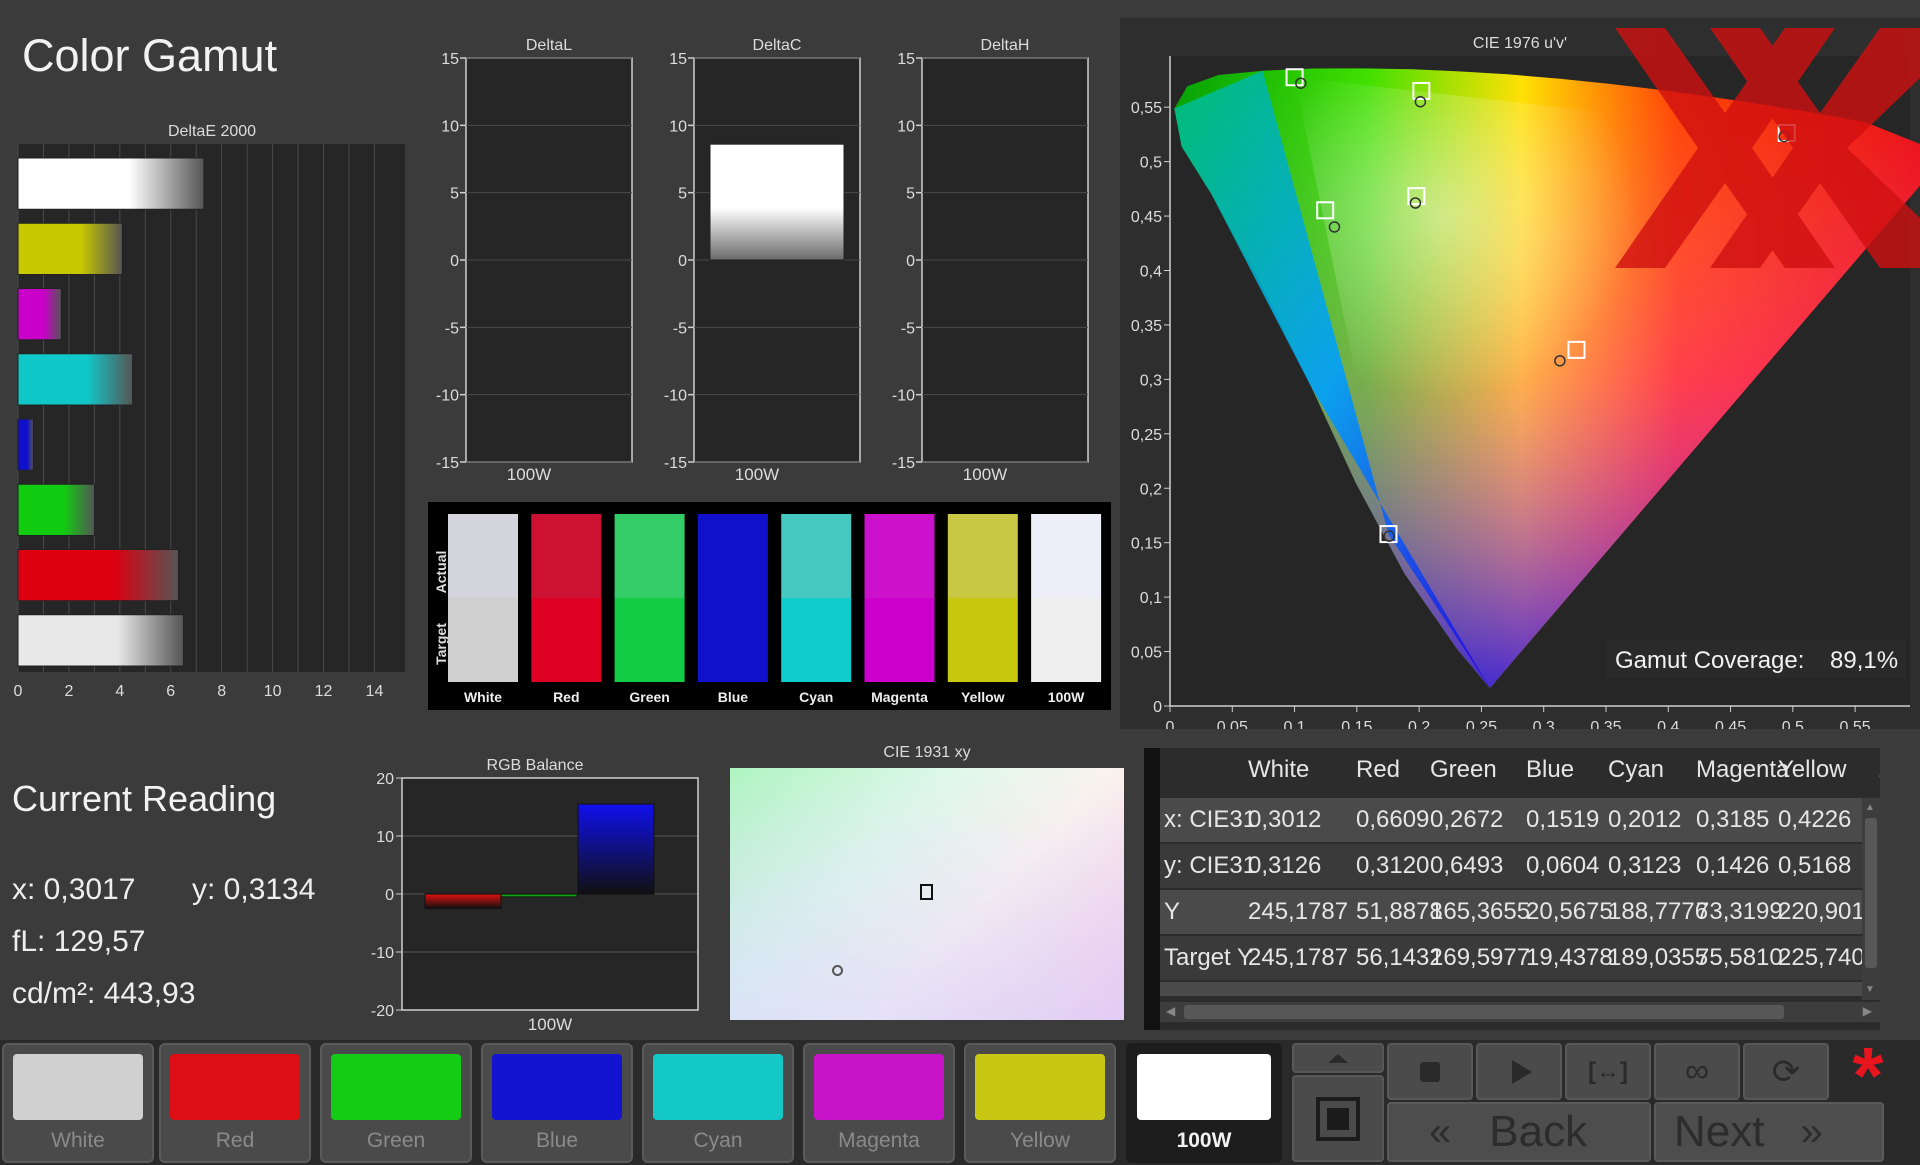 The width and height of the screenshot is (1920, 1165). What do you see at coordinates (1338, 1058) in the screenshot?
I see `up-arrow-button` at bounding box center [1338, 1058].